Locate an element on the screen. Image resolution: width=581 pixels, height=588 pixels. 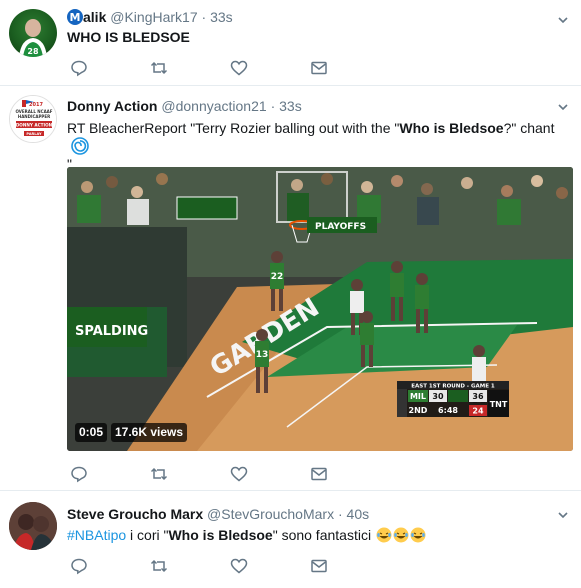
display-name: Donny Action is located at coordinates (112, 106).